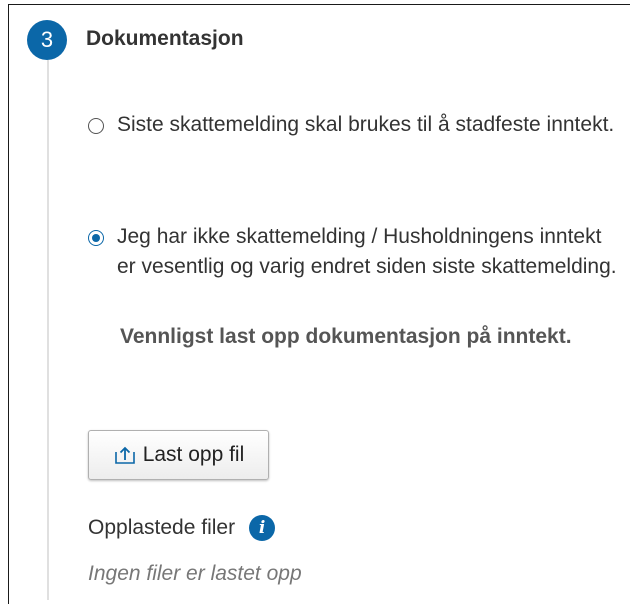 The height and width of the screenshot is (604, 630). I want to click on upload-file-button: Last opp fil, so click(178, 455).